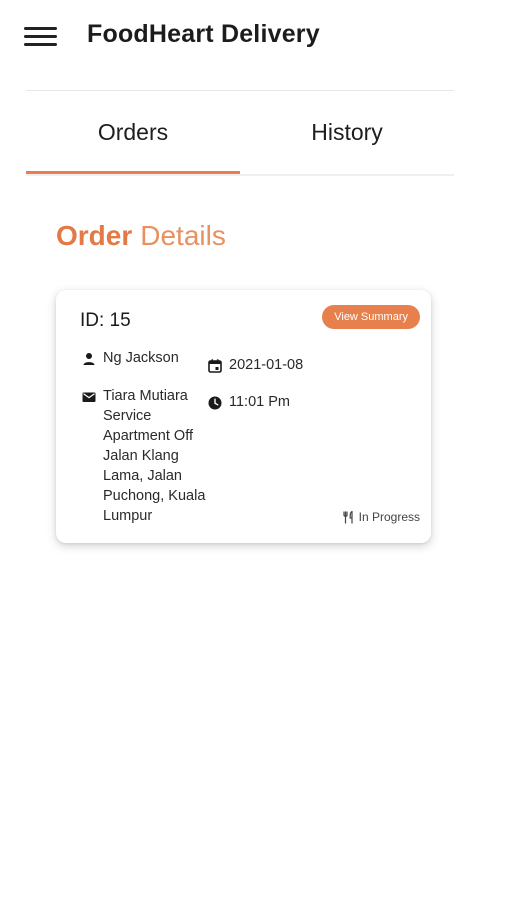 The height and width of the screenshot is (900, 507). I want to click on tab-orders: Orders, so click(133, 133).